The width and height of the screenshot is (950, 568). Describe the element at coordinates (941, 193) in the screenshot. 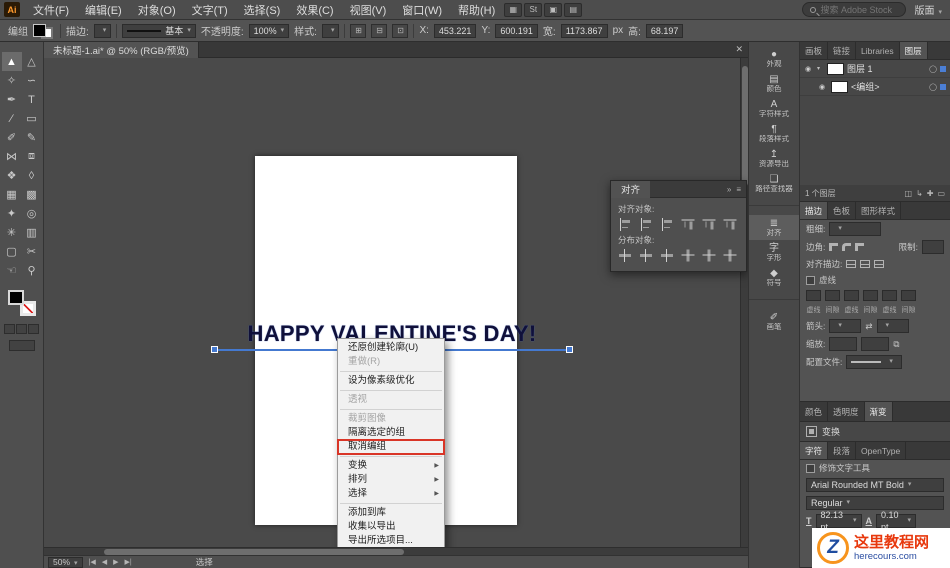

I see `delete-layer-icon: ▭` at that location.